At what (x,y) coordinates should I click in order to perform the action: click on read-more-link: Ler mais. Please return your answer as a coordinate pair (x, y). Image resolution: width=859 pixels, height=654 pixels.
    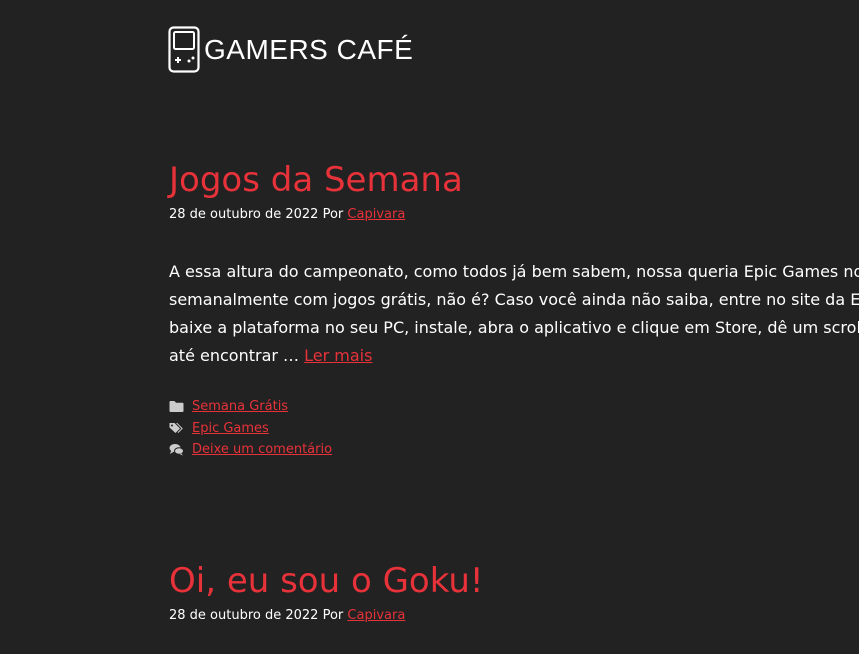
    Looking at the image, I should click on (338, 355).